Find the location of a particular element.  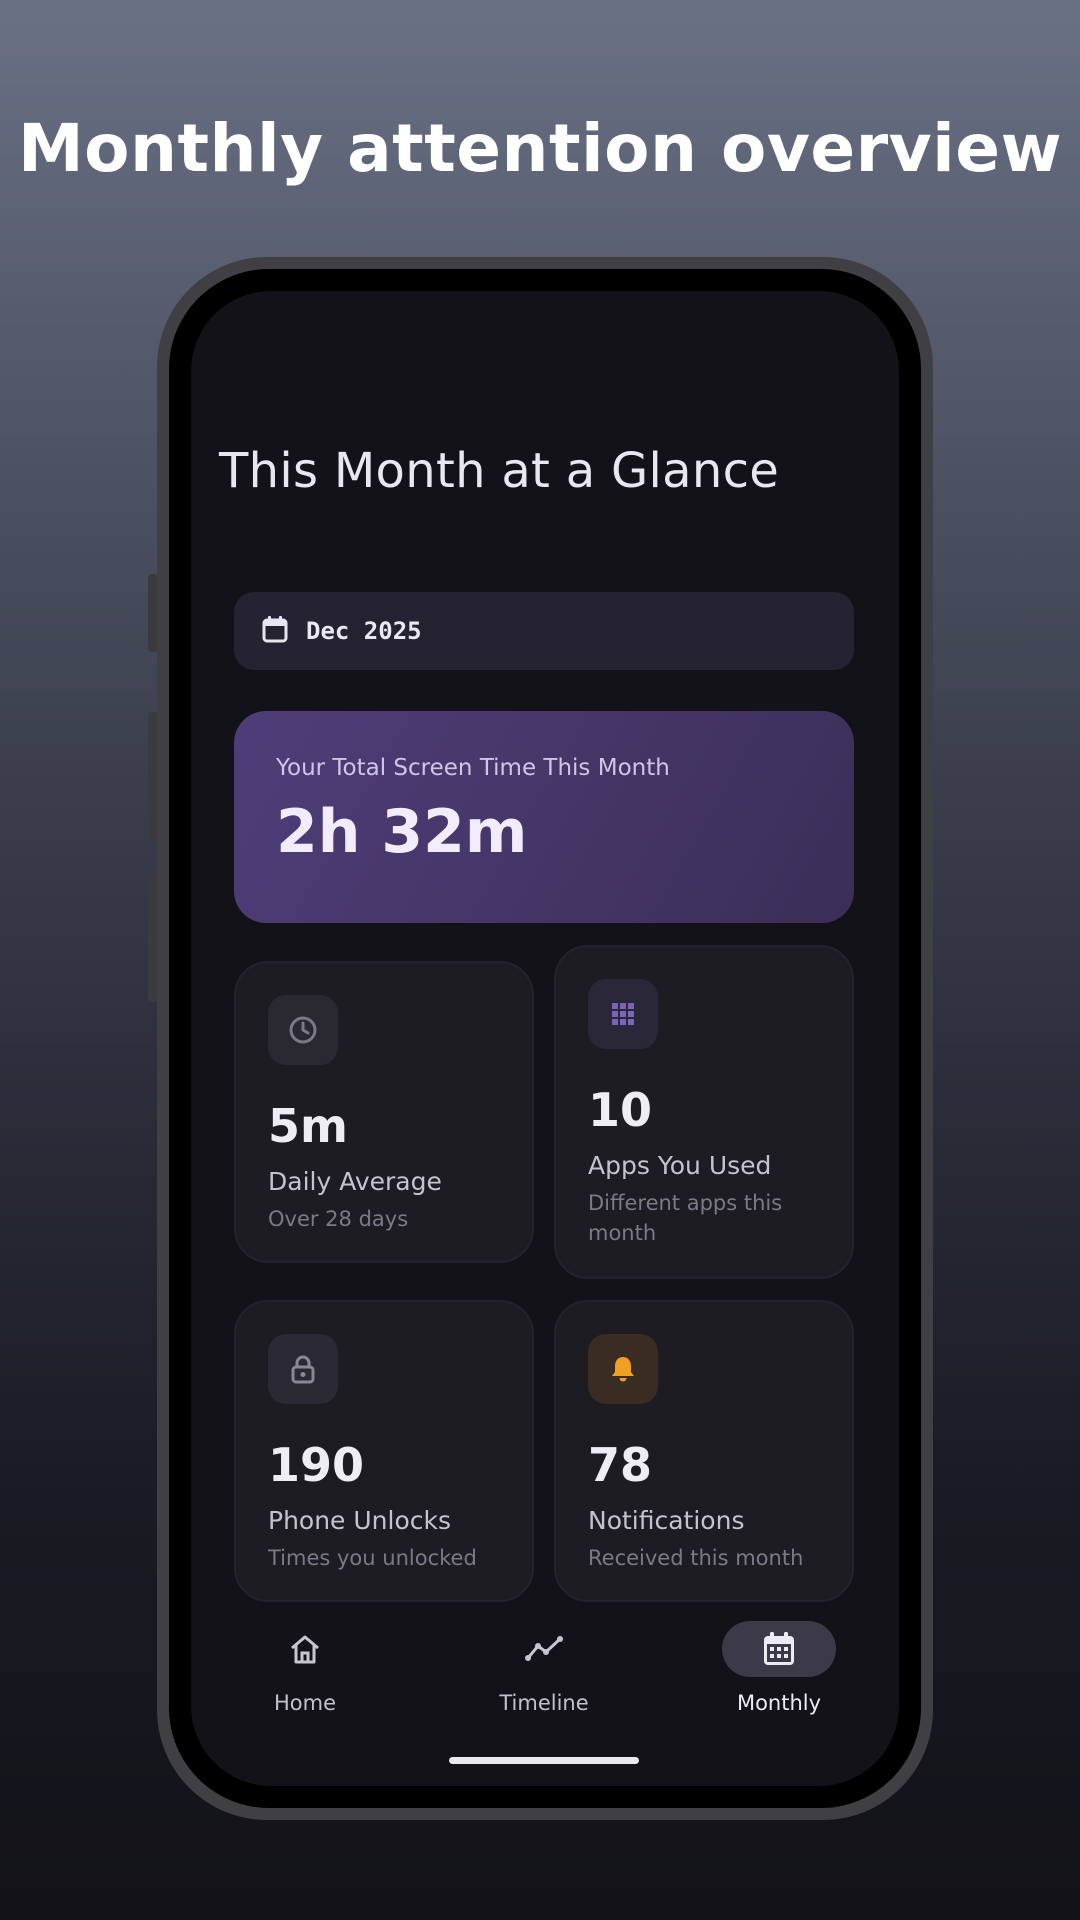

nav-item-timeline: Timeline is located at coordinates (544, 1668).